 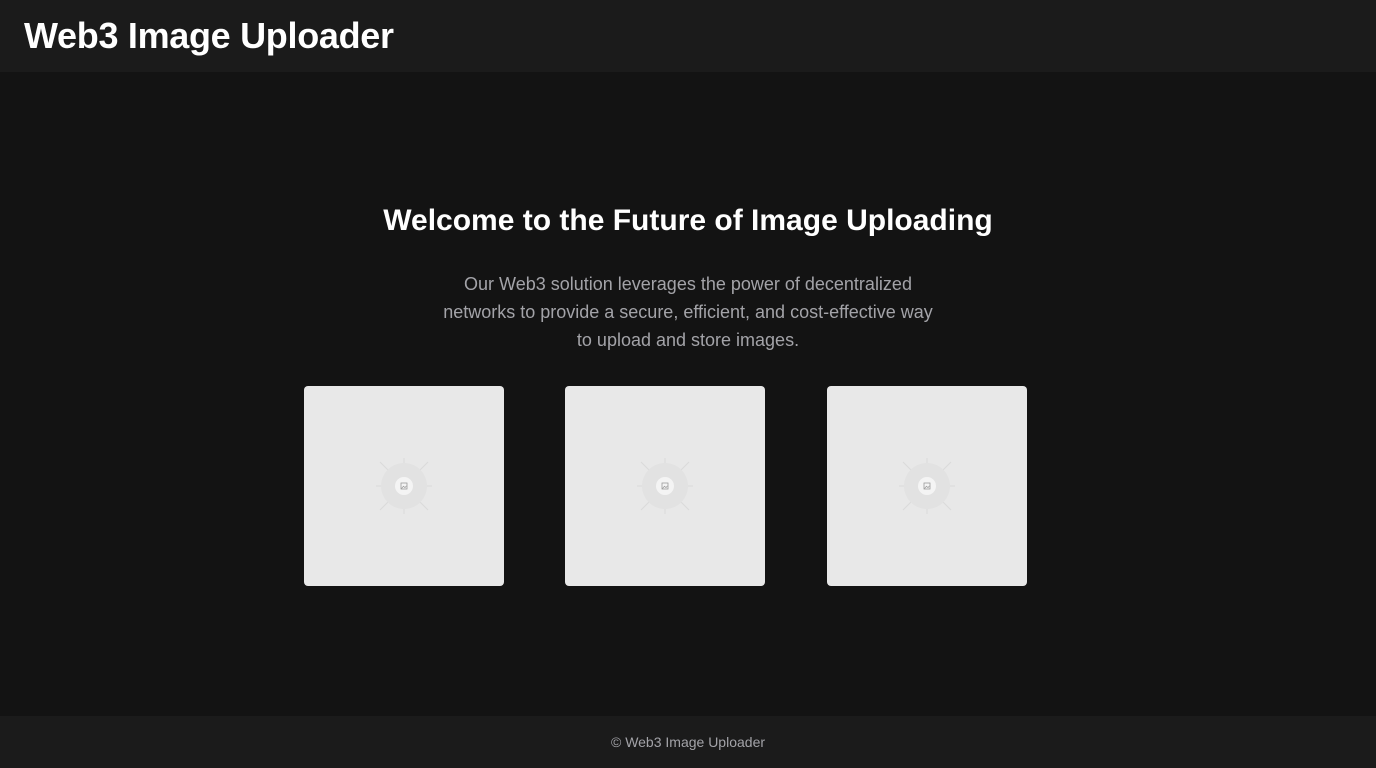 I want to click on site-header: Web3 Image Uploader, so click(x=688, y=36).